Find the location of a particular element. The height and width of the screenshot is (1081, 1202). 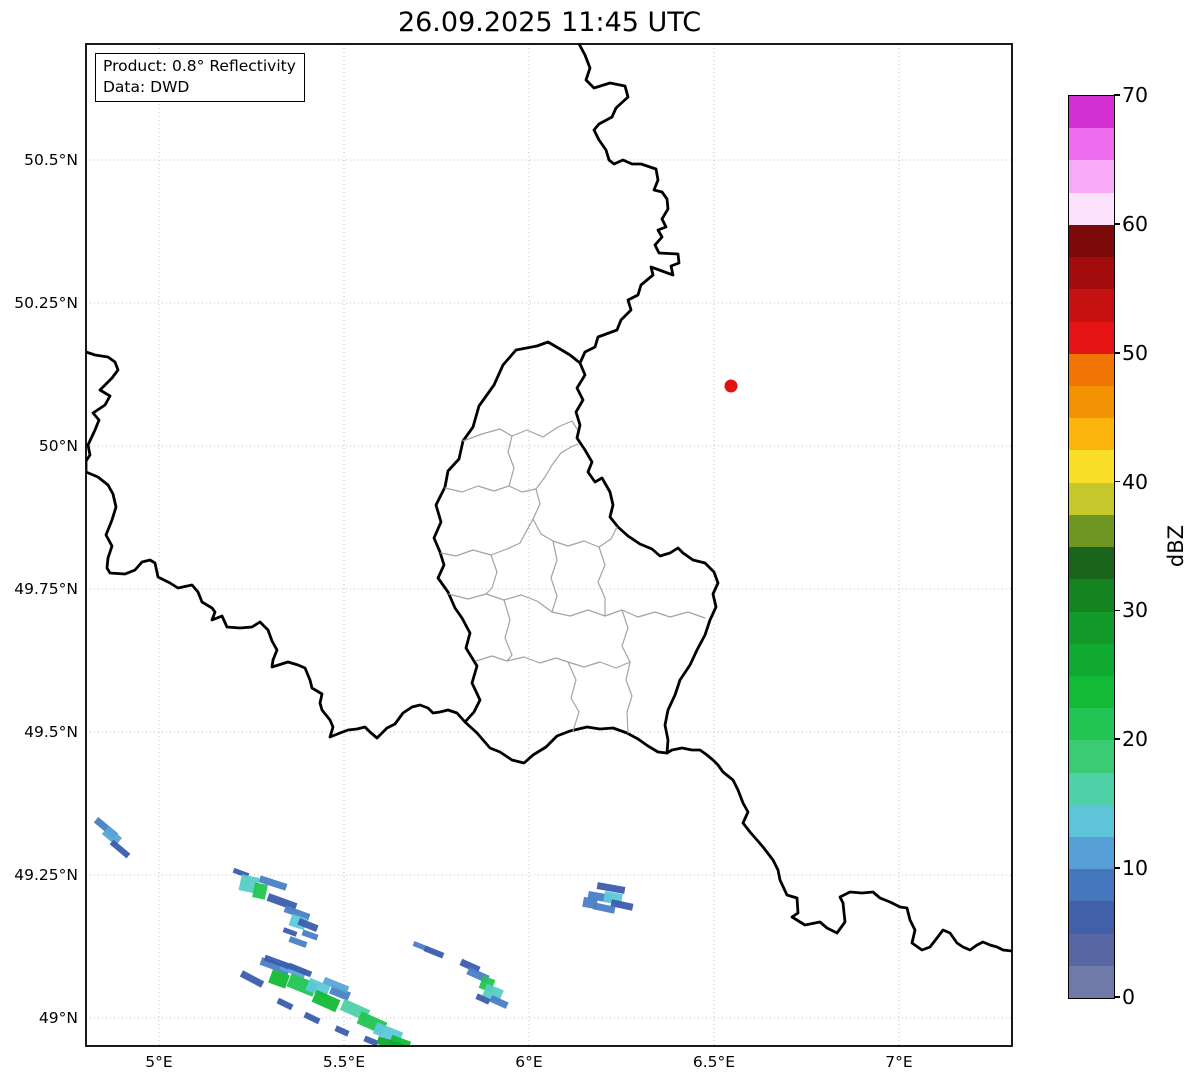

colorbar-tick-label: 0 is located at coordinates (1129, 997).